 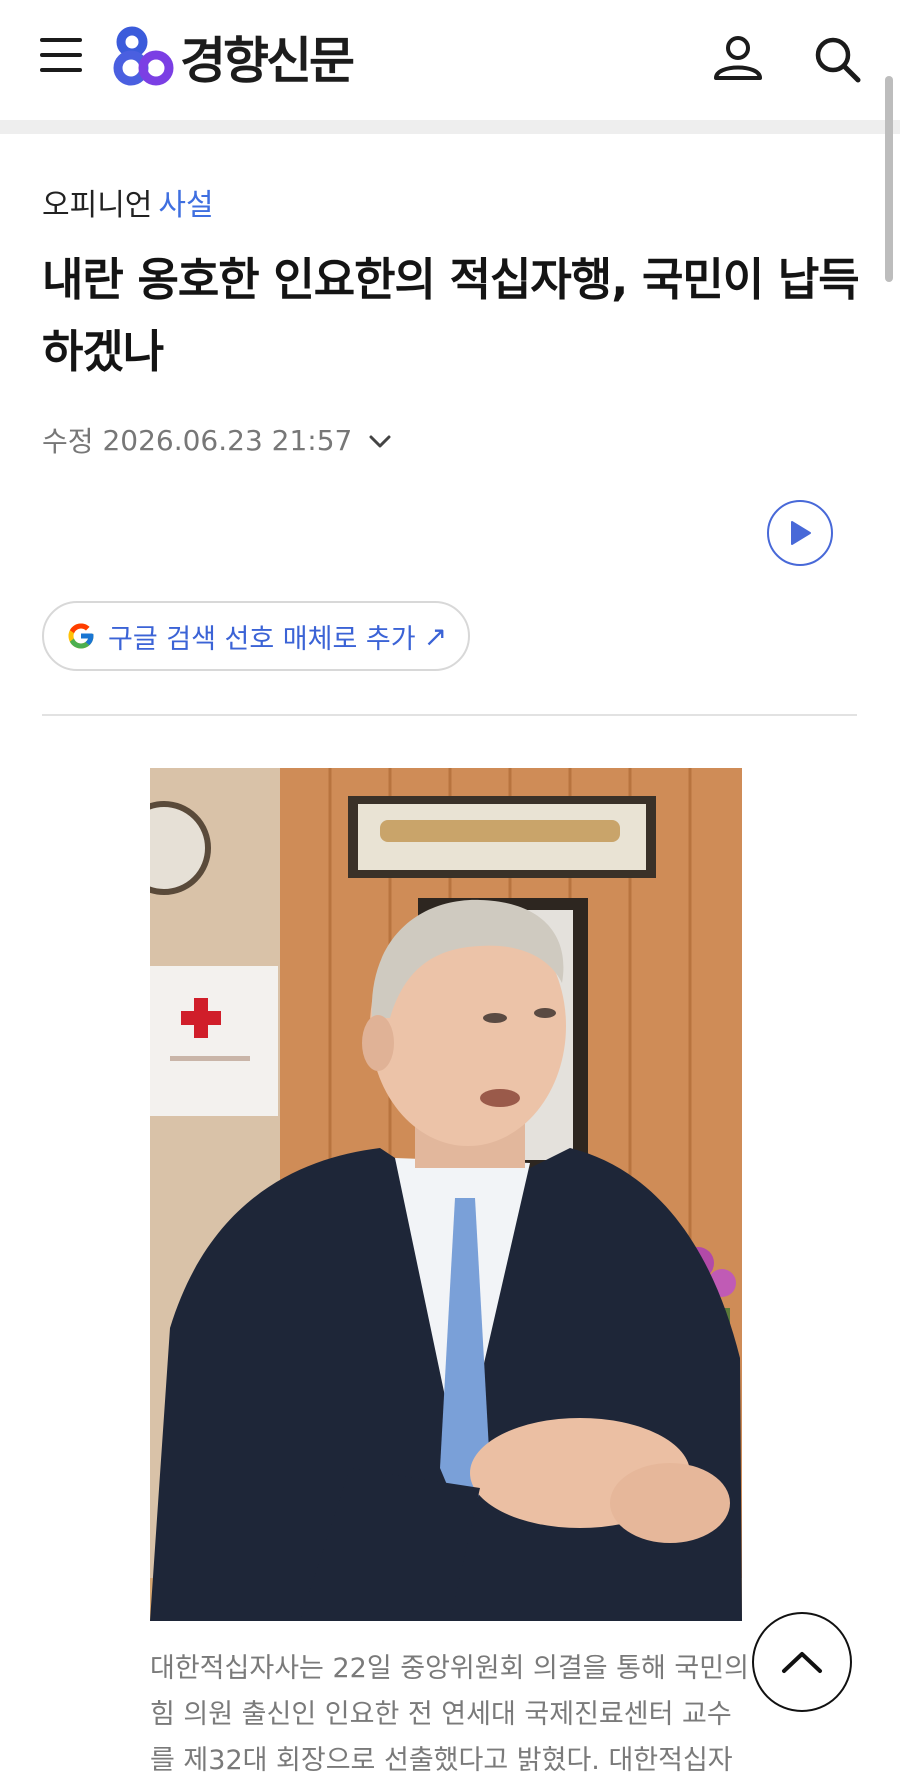 What do you see at coordinates (63, 58) in the screenshot?
I see `hamburger-menu-icon` at bounding box center [63, 58].